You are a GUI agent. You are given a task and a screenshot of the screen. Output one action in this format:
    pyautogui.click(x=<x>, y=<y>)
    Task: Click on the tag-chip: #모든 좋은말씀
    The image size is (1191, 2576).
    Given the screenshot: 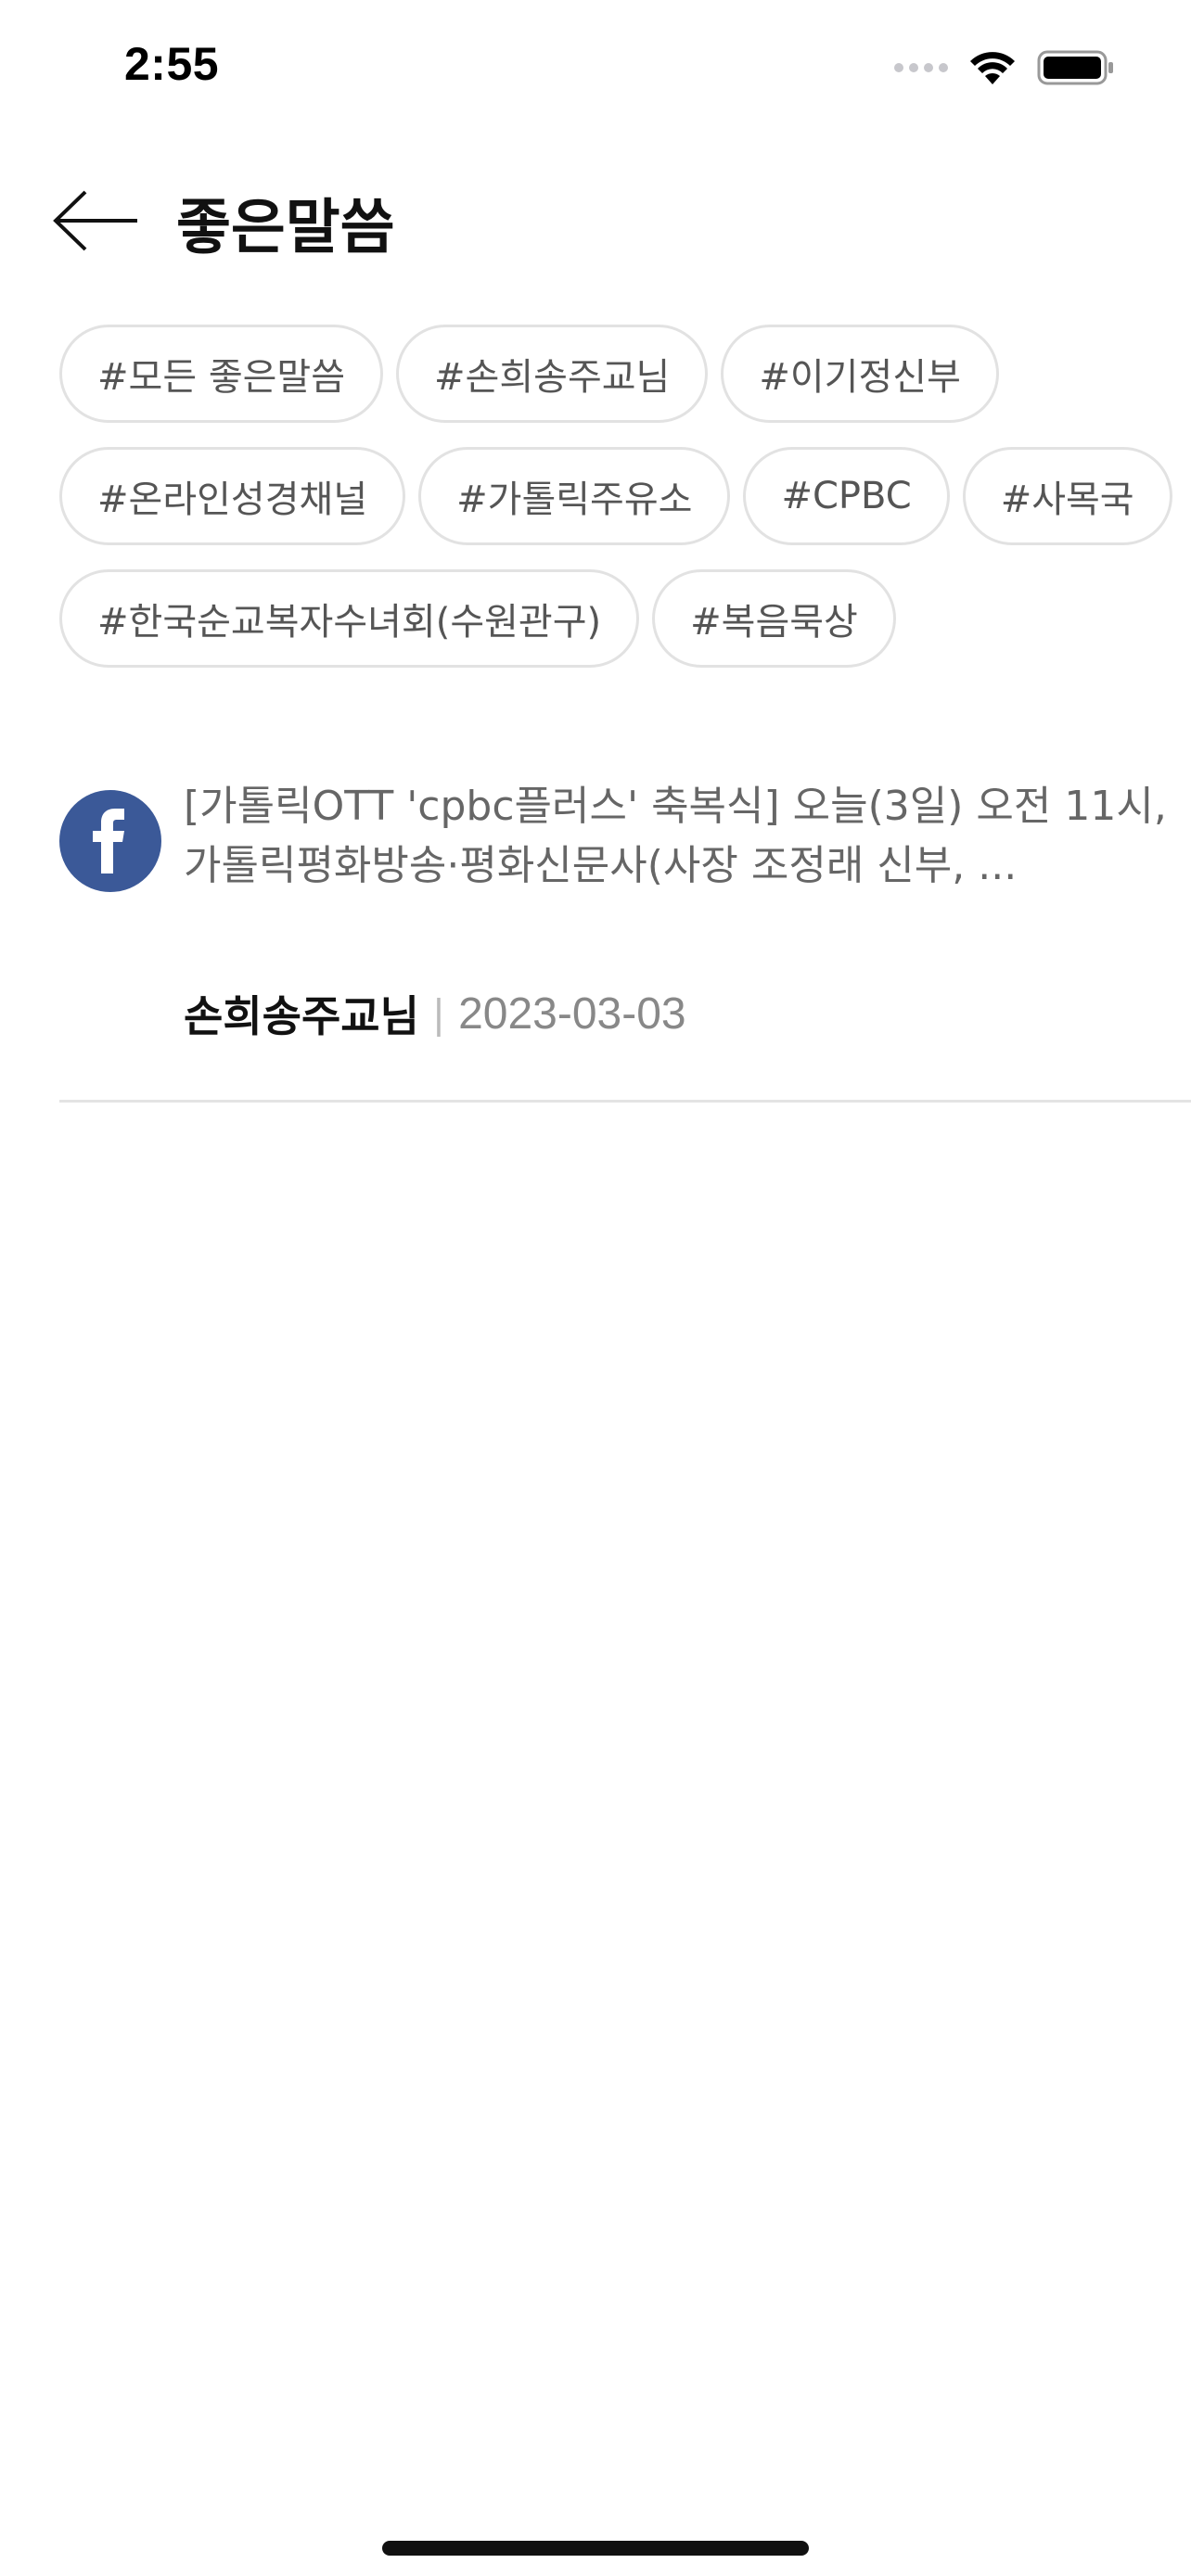 What is the action you would take?
    pyautogui.click(x=222, y=374)
    